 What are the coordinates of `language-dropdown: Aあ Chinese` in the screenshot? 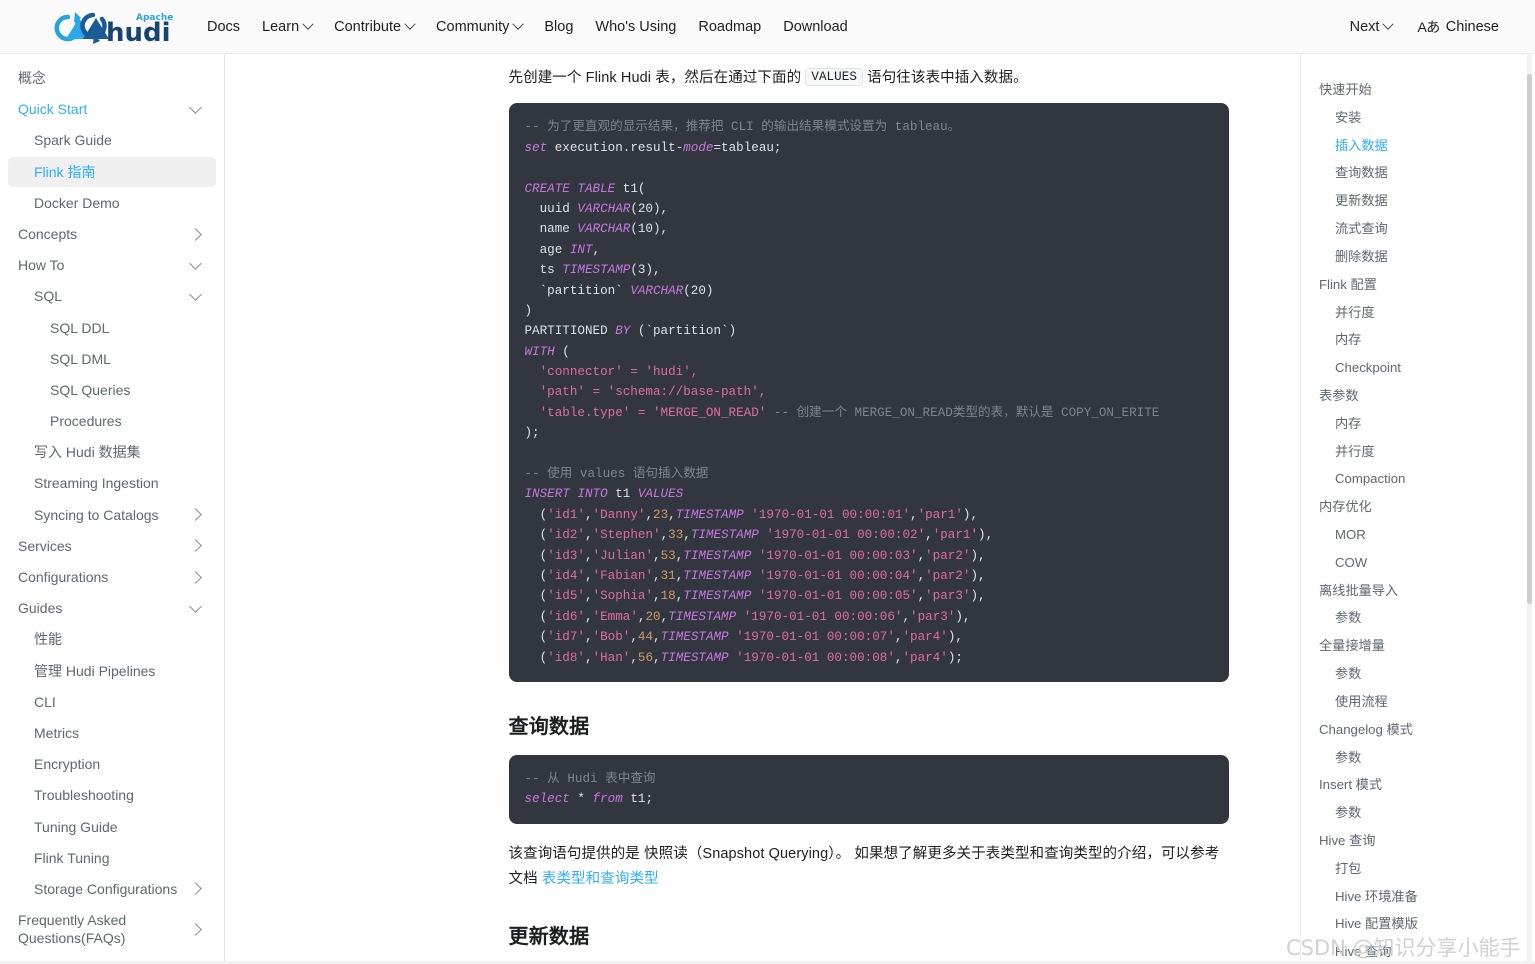 It's located at (1458, 27).